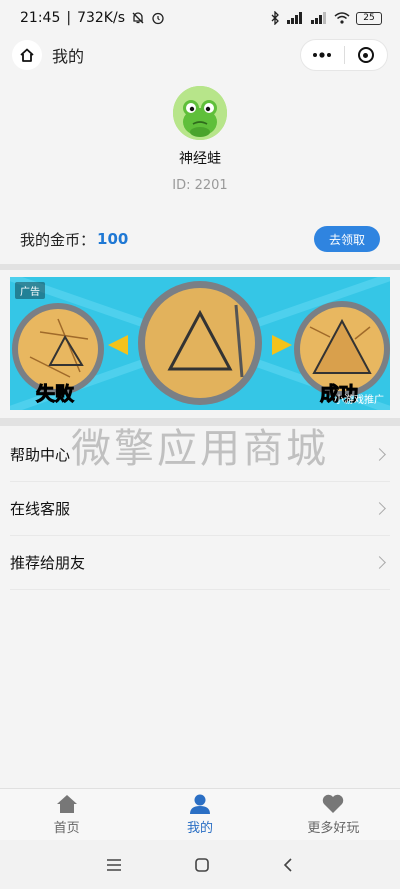 This screenshot has width=400, height=889. I want to click on more-dots-icon, so click(322, 55).